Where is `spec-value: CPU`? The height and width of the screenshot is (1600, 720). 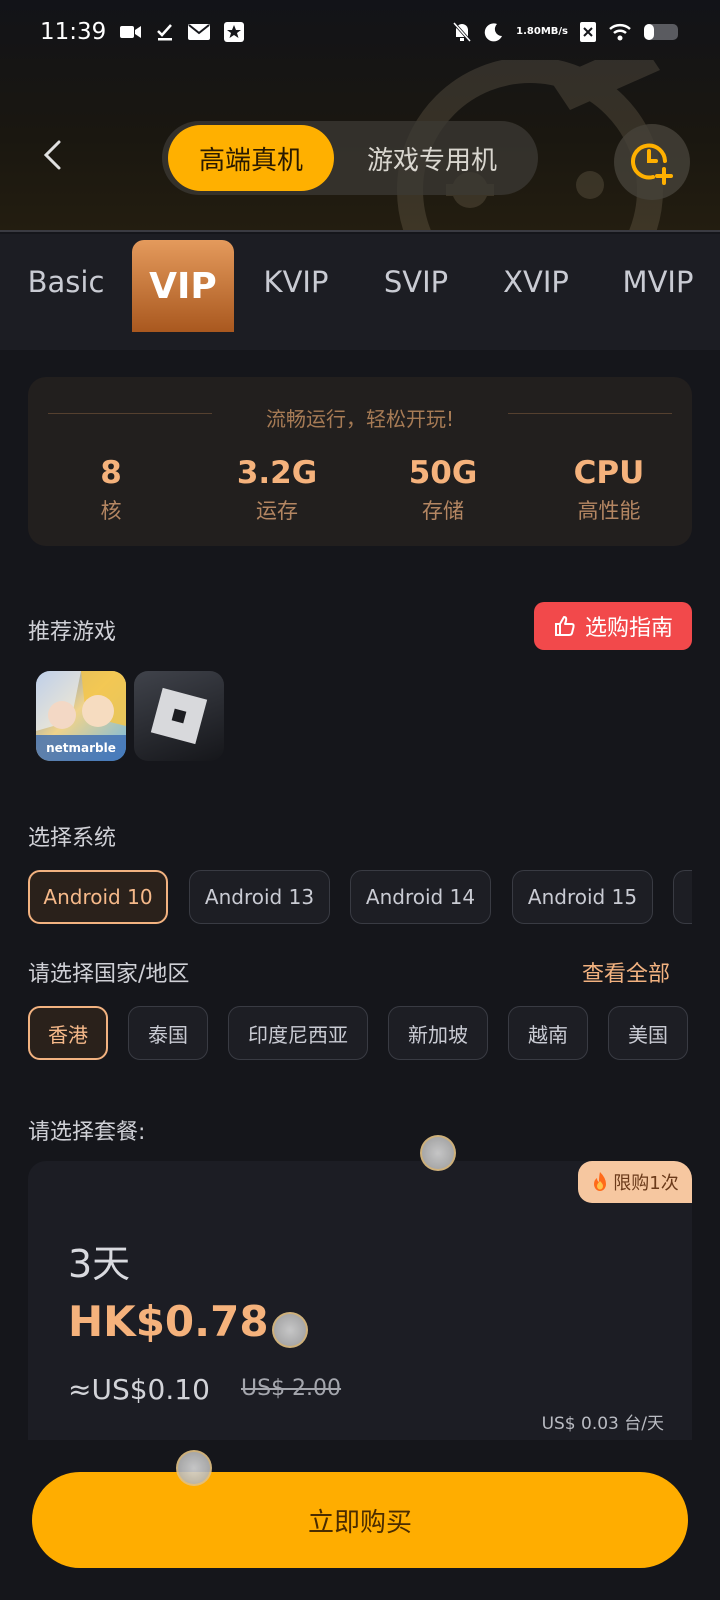 spec-value: CPU is located at coordinates (609, 473).